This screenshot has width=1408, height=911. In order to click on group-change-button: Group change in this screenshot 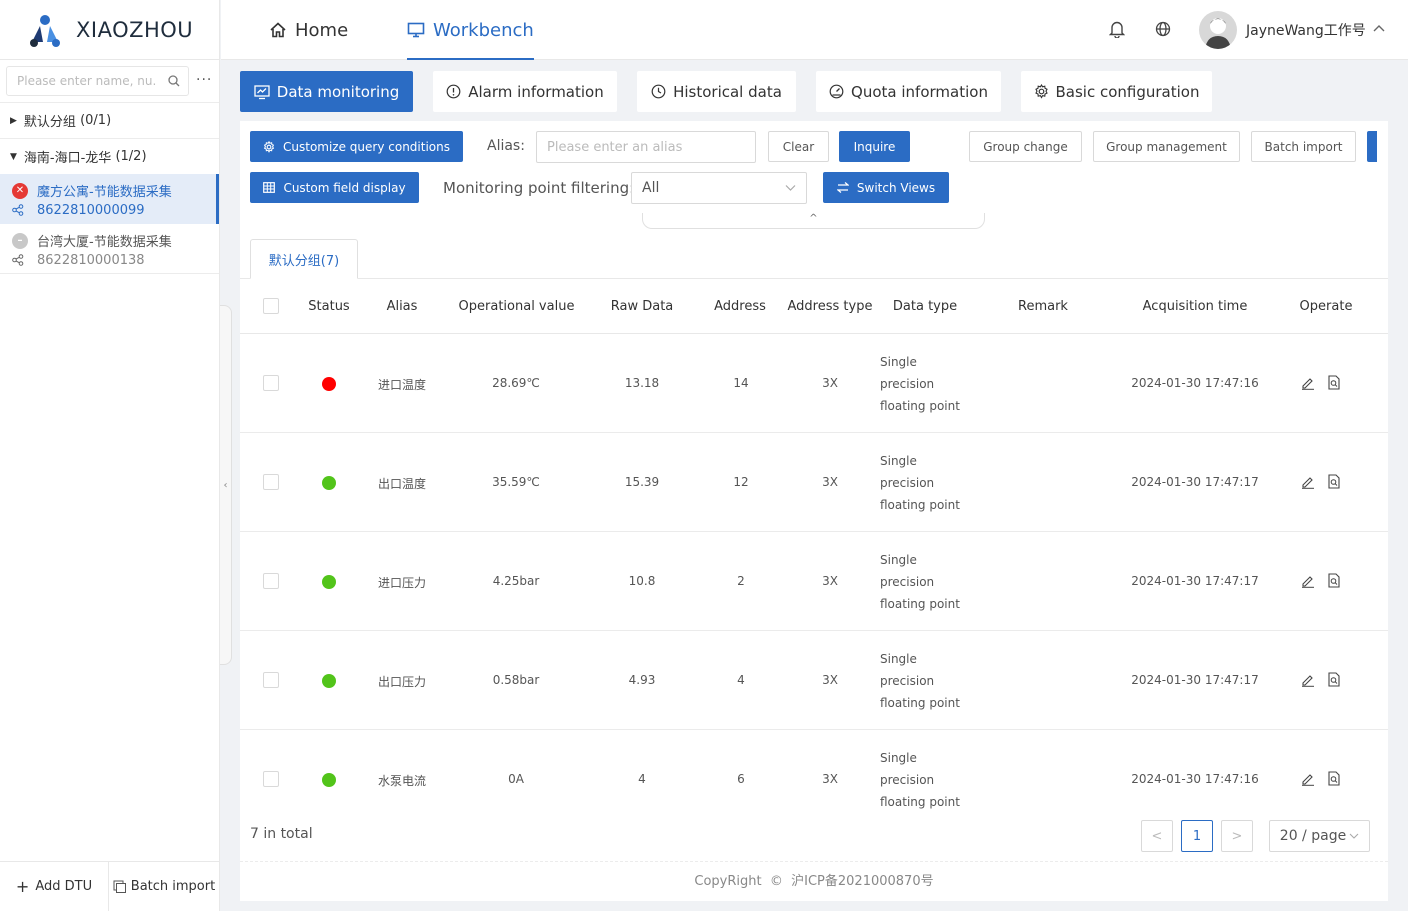, I will do `click(1025, 146)`.